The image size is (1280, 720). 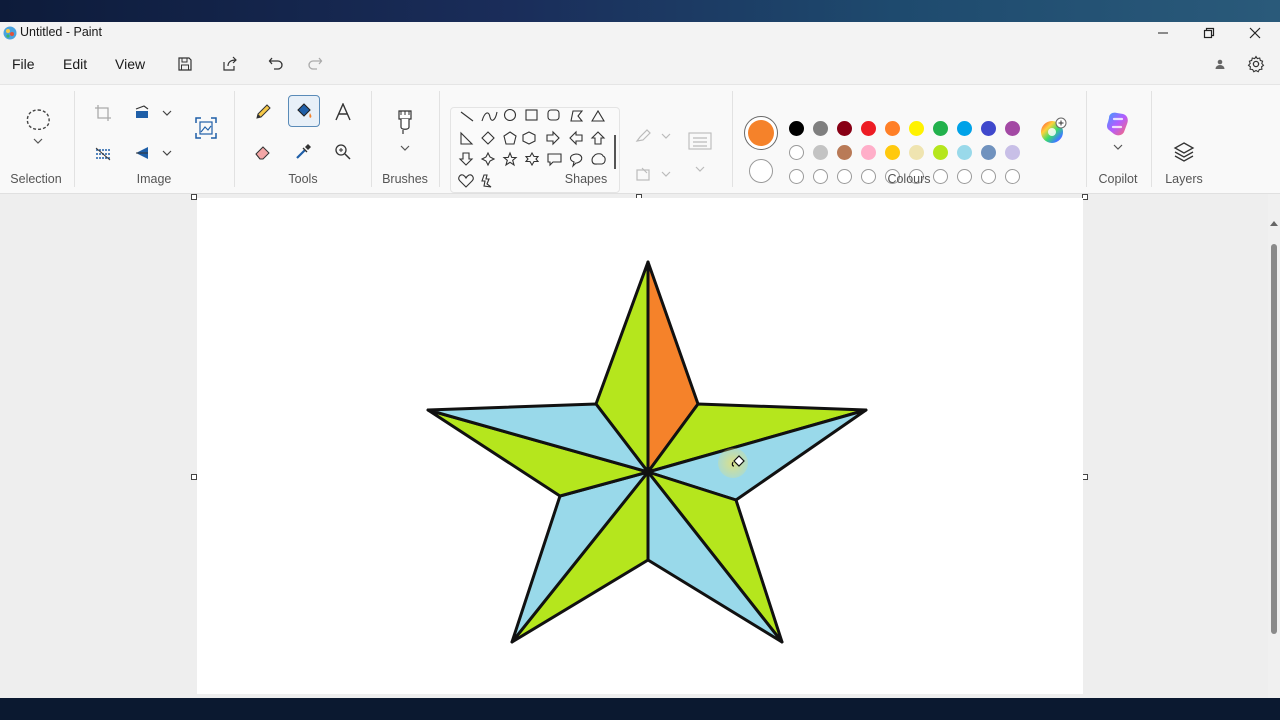 I want to click on group-label-copilot: Copilot, so click(x=1118, y=179).